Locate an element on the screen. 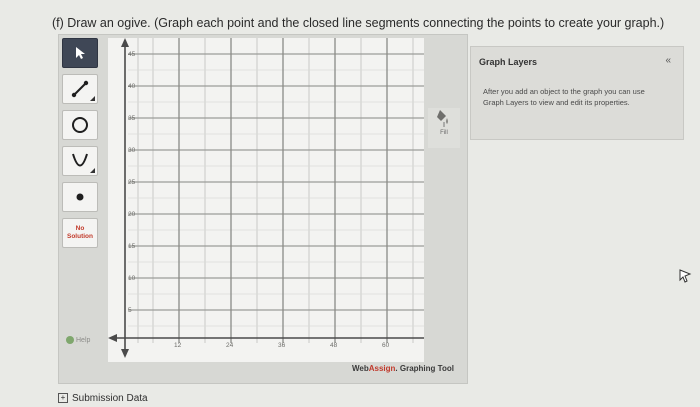 This screenshot has height=407, width=700. line-segment-icon is located at coordinates (80, 89).